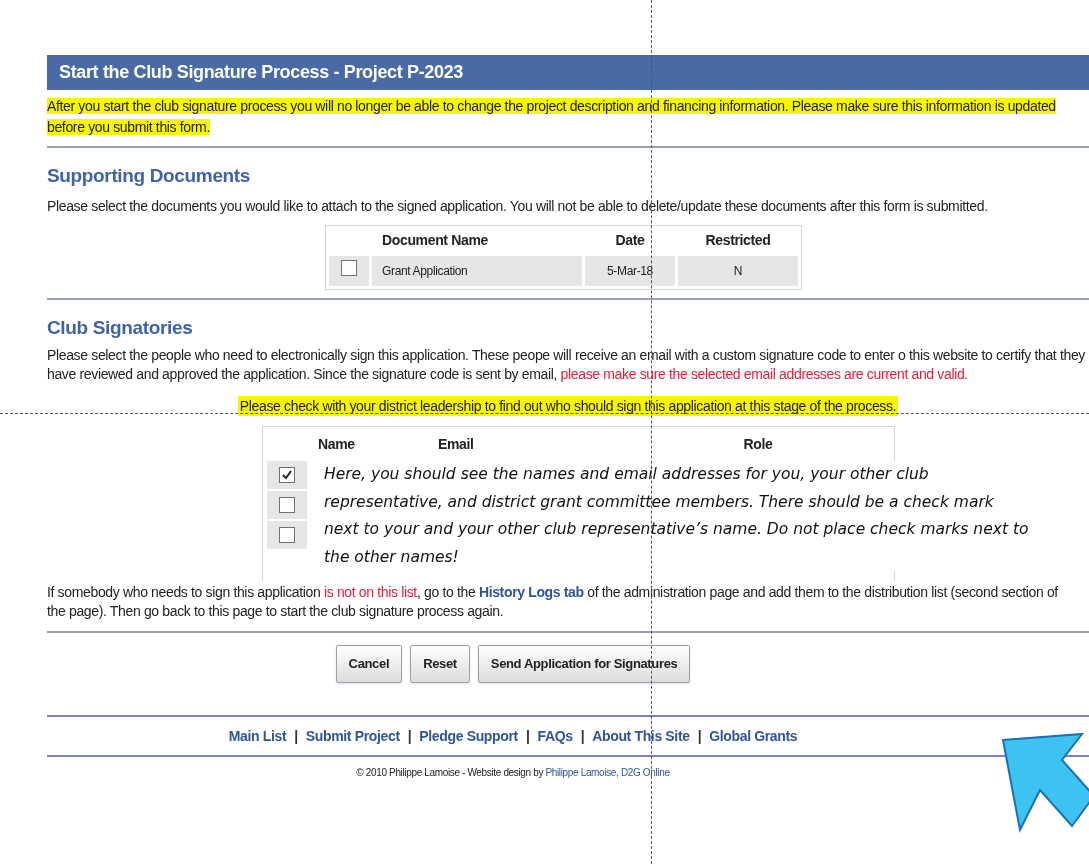 The image size is (1089, 864). What do you see at coordinates (468, 736) in the screenshot?
I see `footer-link: Pledge Support` at bounding box center [468, 736].